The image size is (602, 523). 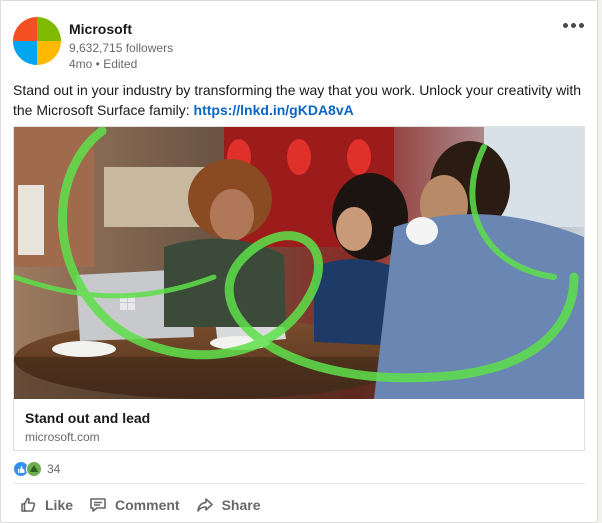 What do you see at coordinates (573, 25) in the screenshot?
I see `ellipsis-icon` at bounding box center [573, 25].